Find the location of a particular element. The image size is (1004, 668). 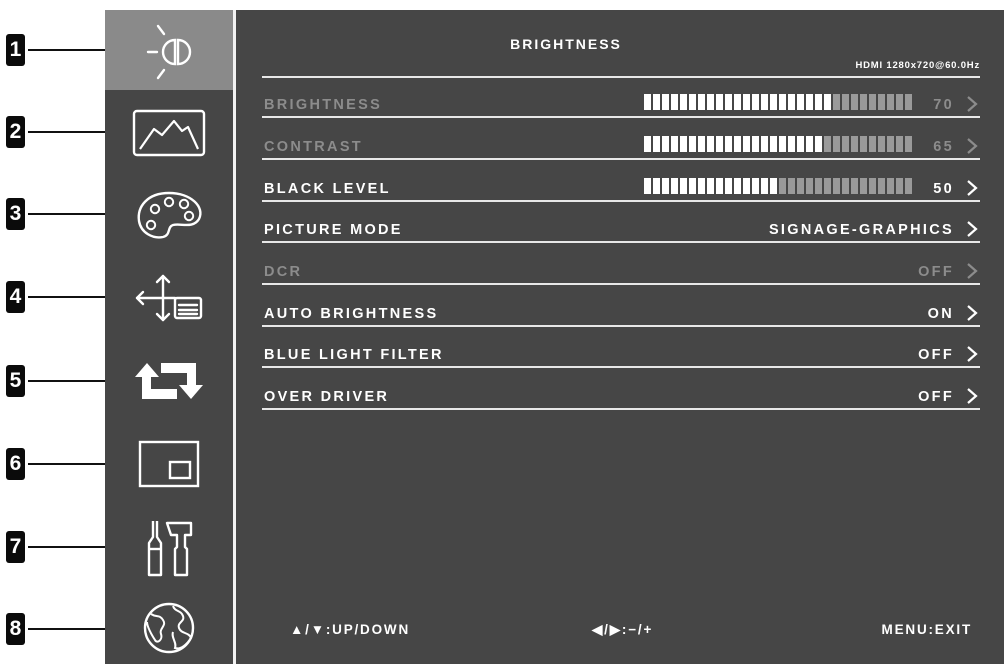

hint-up-down: ▲/▼:UP/DOWN is located at coordinates (349, 629).